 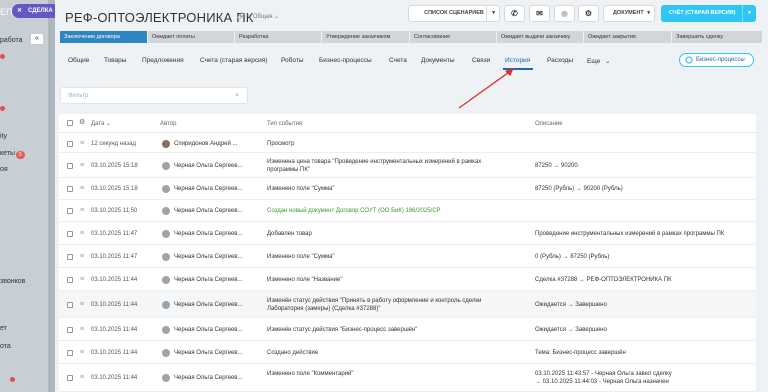 What do you see at coordinates (486, 88) in the screenshot?
I see `annotation-arrow` at bounding box center [486, 88].